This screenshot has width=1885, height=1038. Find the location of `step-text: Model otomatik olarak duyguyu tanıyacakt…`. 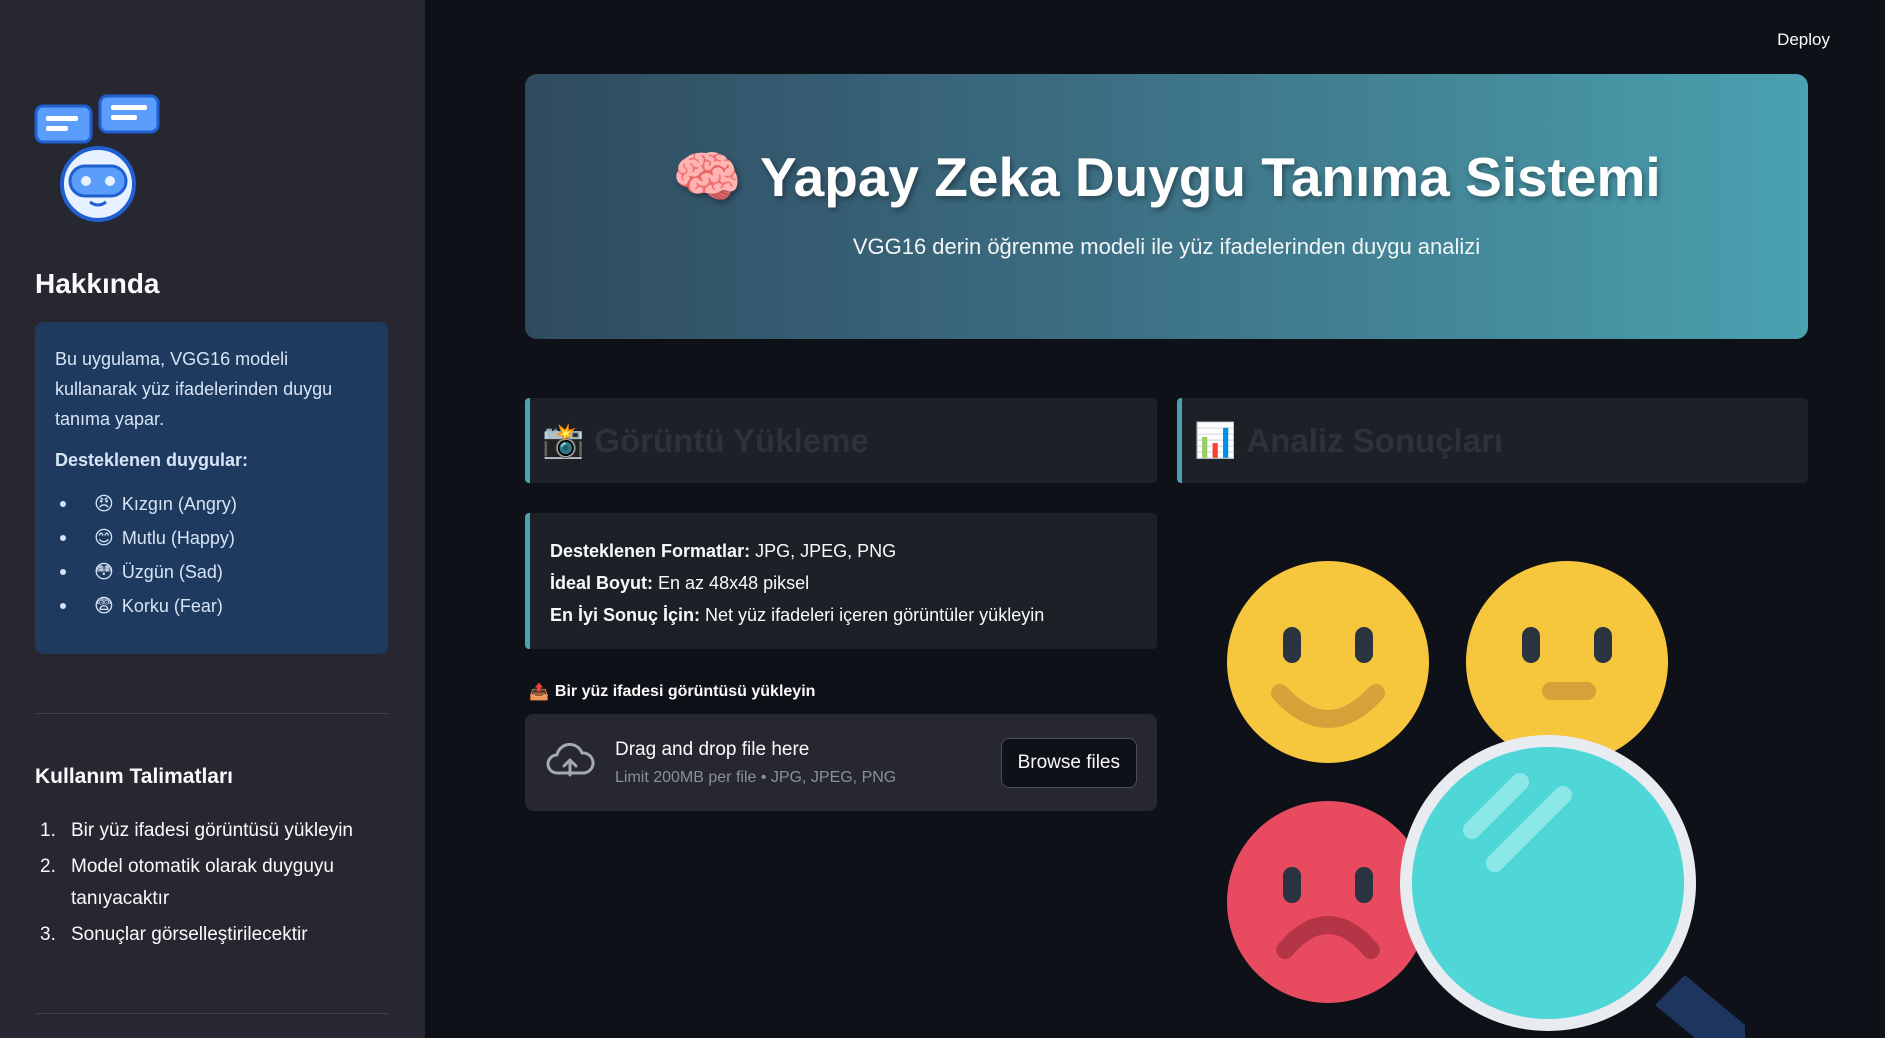

step-text: Model otomatik olarak duyguyu tanıyacakt… is located at coordinates (202, 882).